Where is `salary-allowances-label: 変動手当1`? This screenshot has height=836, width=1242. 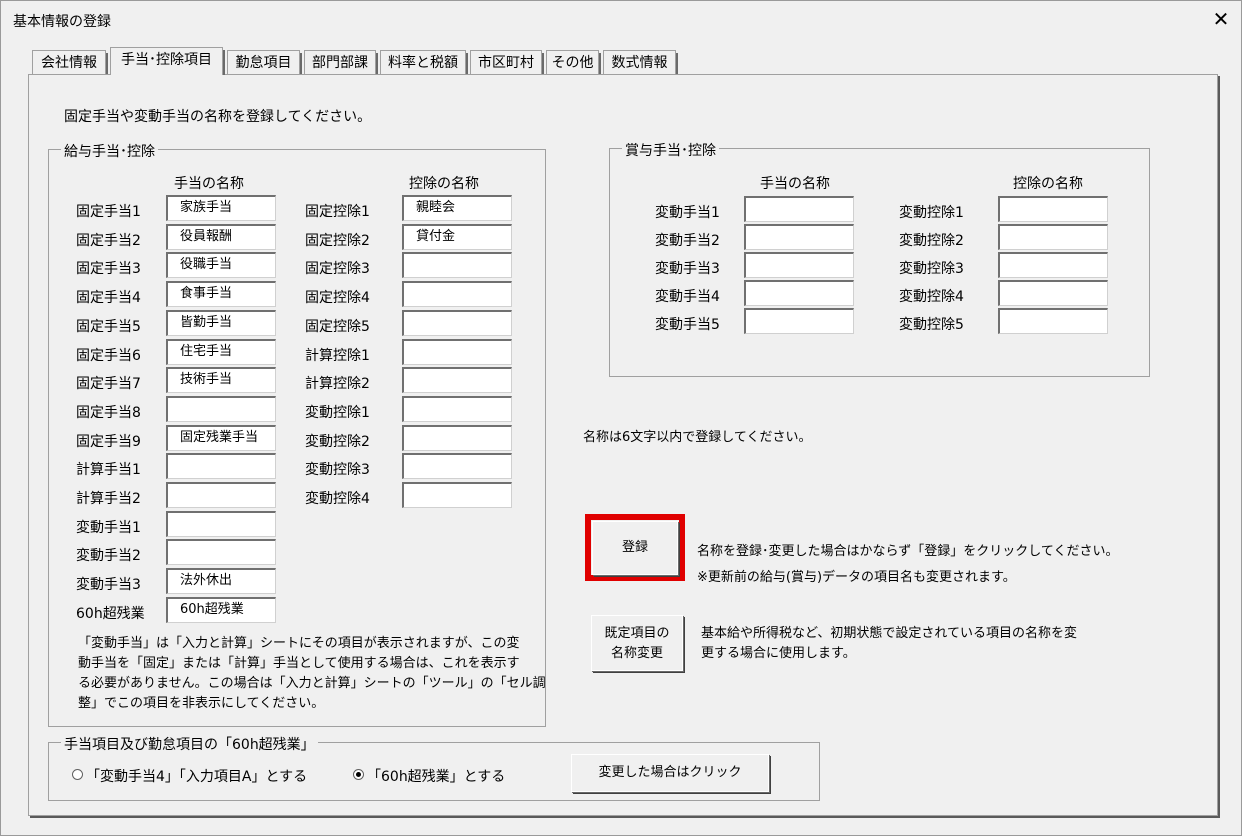
salary-allowances-label: 変動手当1 is located at coordinates (108, 528).